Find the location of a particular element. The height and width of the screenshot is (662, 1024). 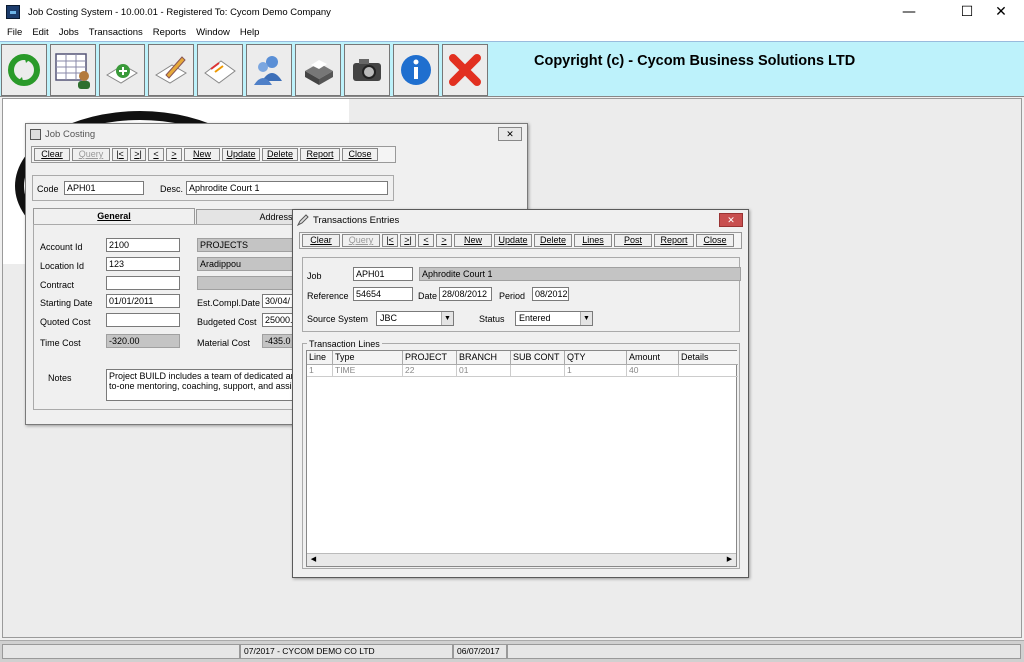

cell-details is located at coordinates (708, 371).